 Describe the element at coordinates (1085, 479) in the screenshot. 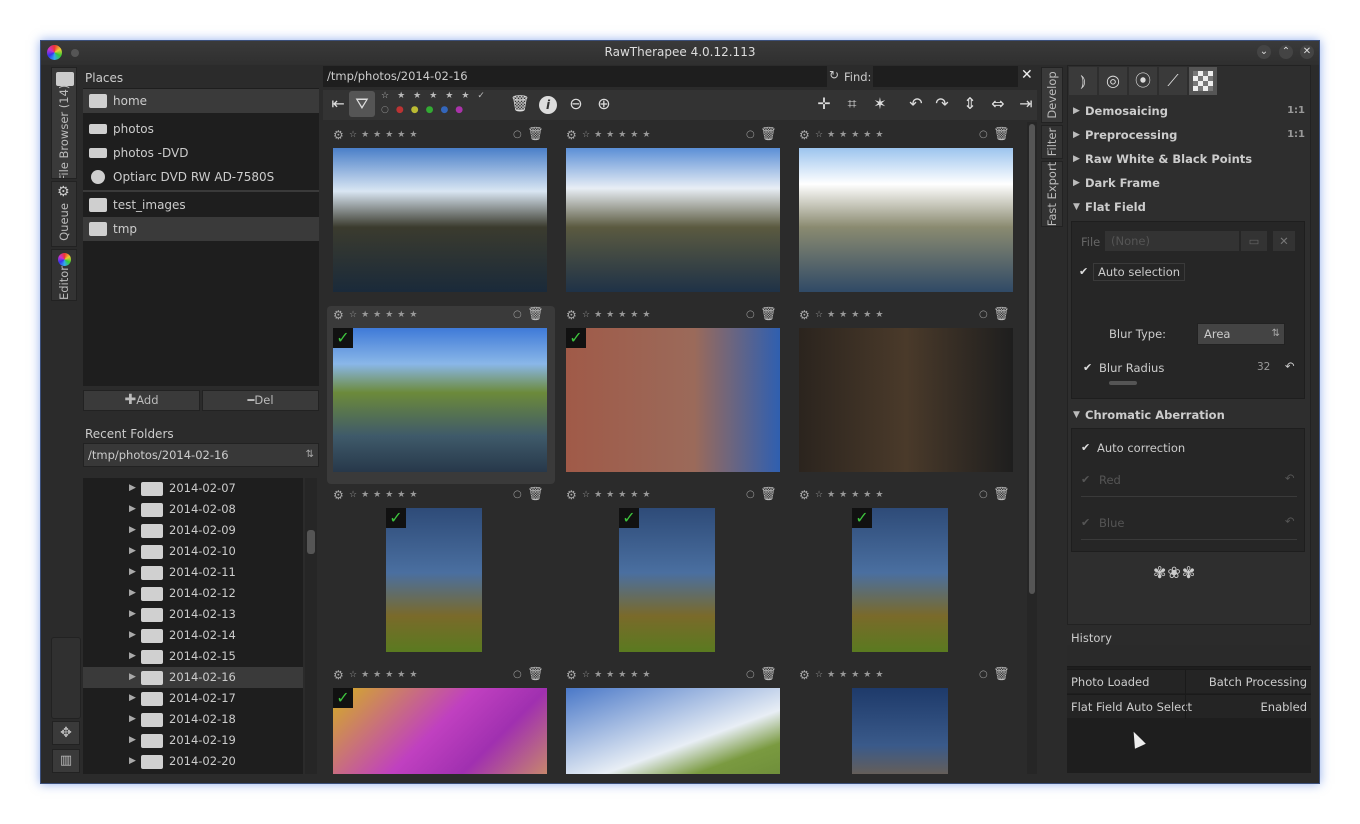

I see `red-checkbox: ✔` at that location.